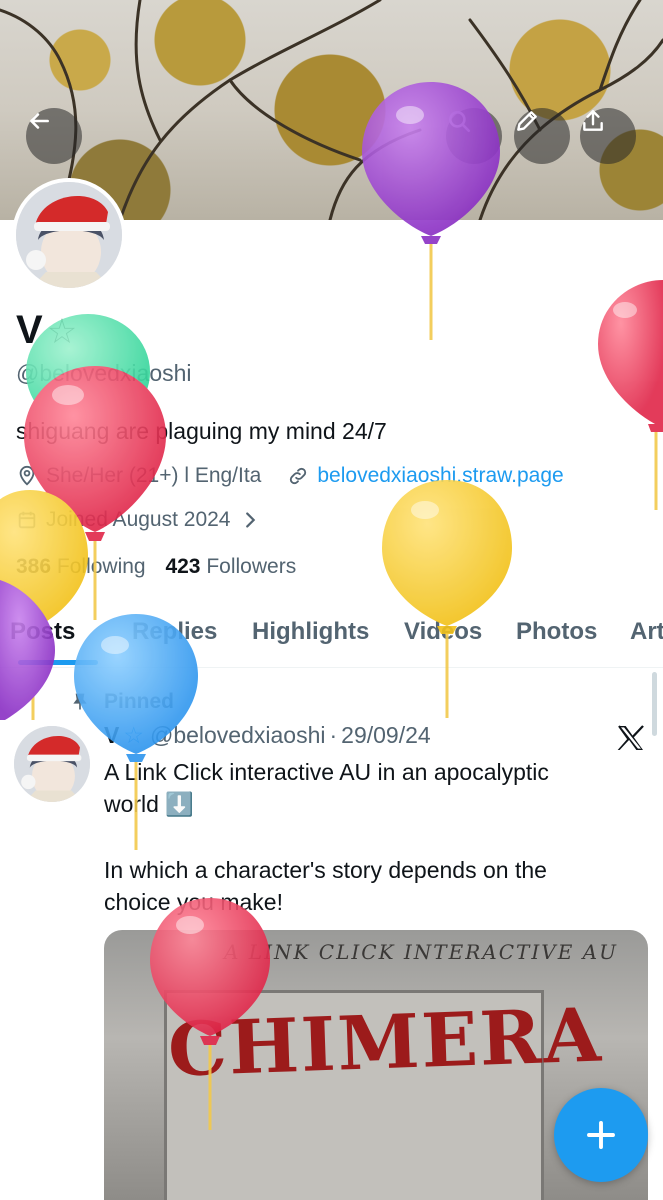 The image size is (663, 1200). What do you see at coordinates (250, 520) in the screenshot?
I see `chevron-right-icon` at bounding box center [250, 520].